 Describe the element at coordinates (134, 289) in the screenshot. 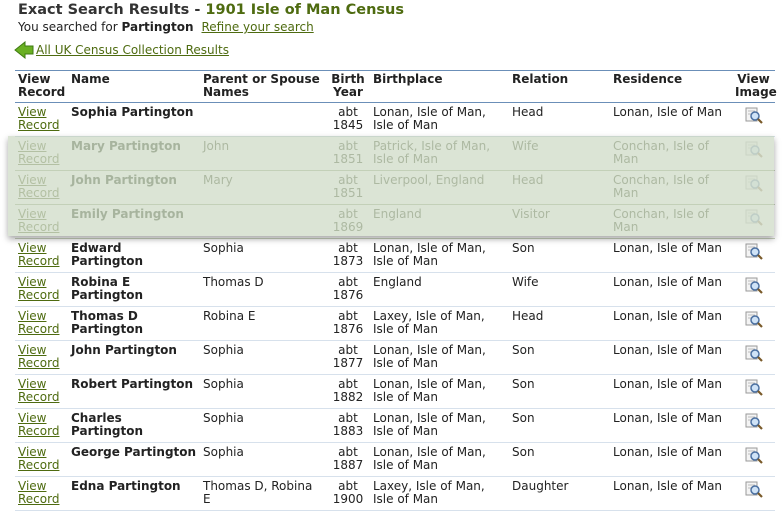

I see `person-name: Robina E Partington` at that location.